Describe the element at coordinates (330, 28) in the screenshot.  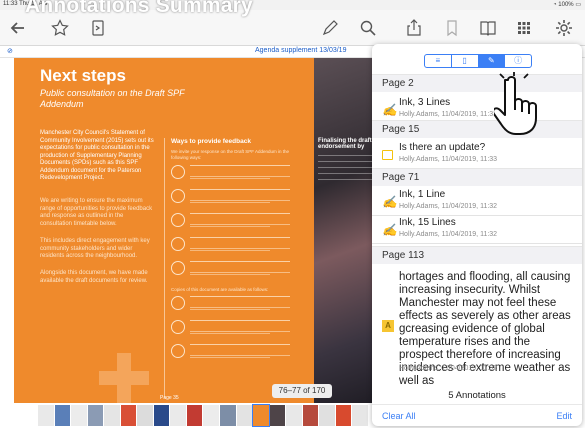
I see `pen-icon` at that location.